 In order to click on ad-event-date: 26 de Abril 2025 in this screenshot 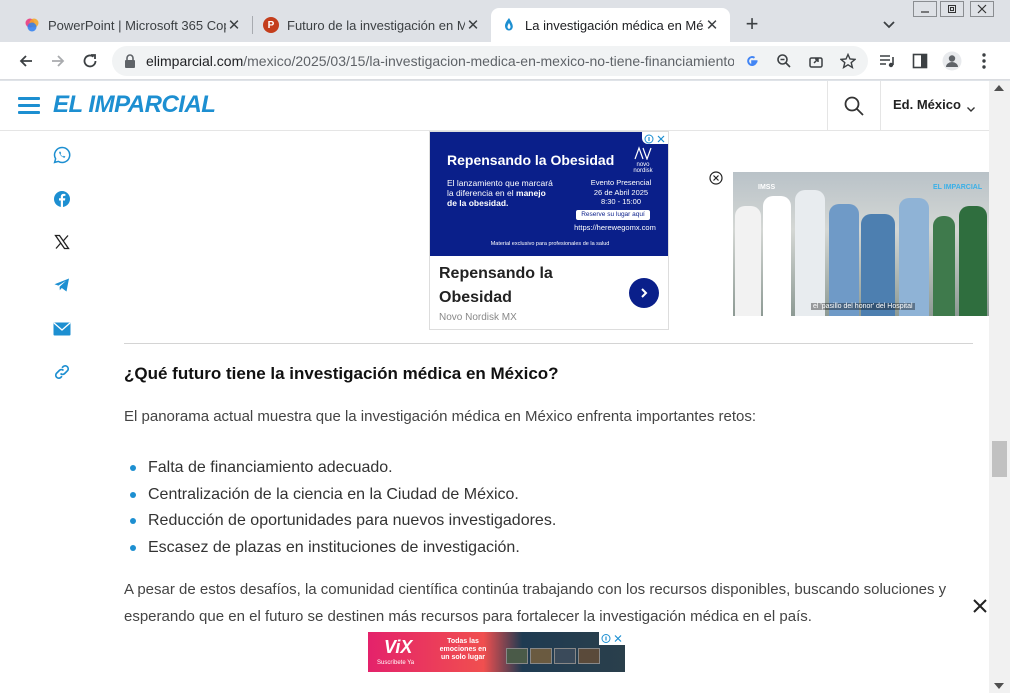, I will do `click(621, 192)`.